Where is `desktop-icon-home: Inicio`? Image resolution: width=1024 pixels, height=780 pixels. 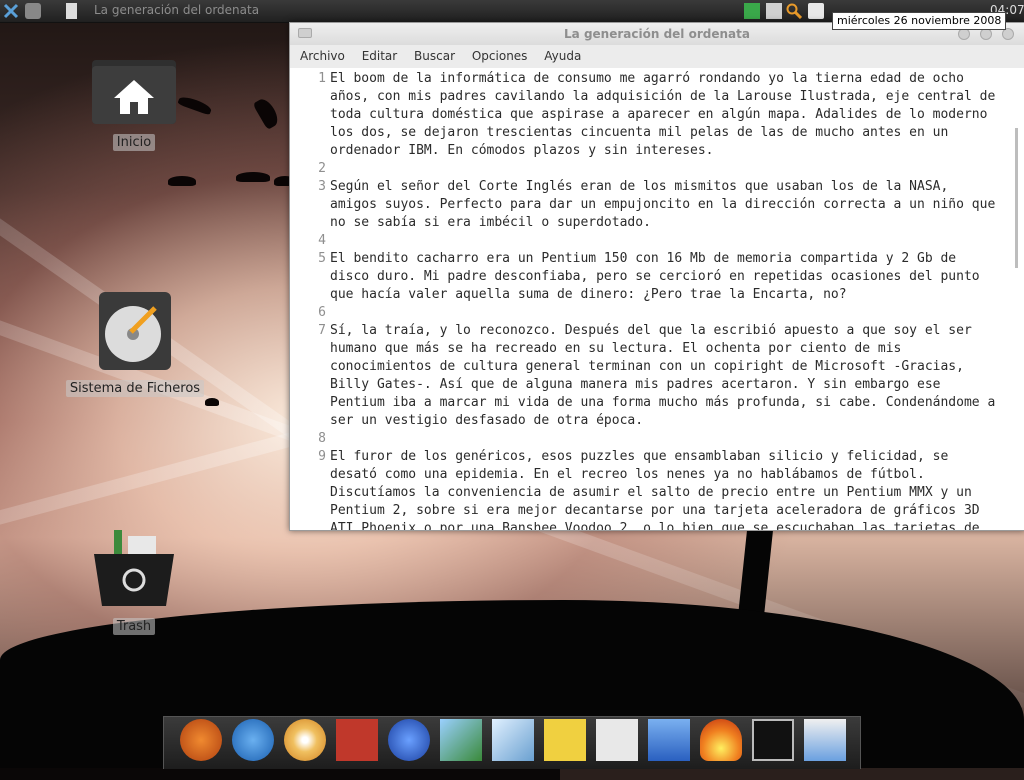 desktop-icon-home: Inicio is located at coordinates (134, 101).